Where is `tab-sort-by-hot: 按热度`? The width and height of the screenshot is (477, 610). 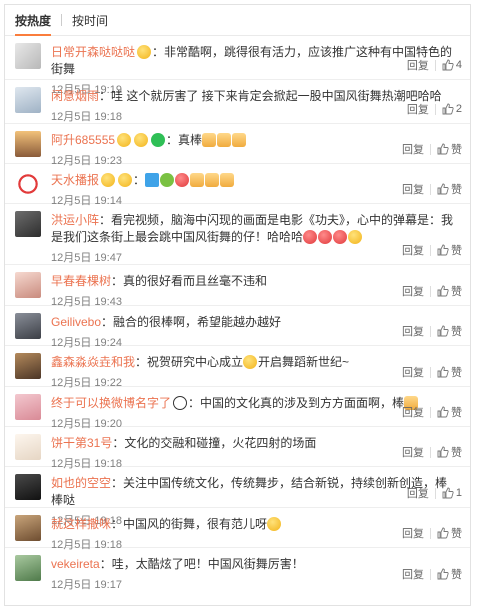
tab-sort-by-hot: 按热度 is located at coordinates (33, 20).